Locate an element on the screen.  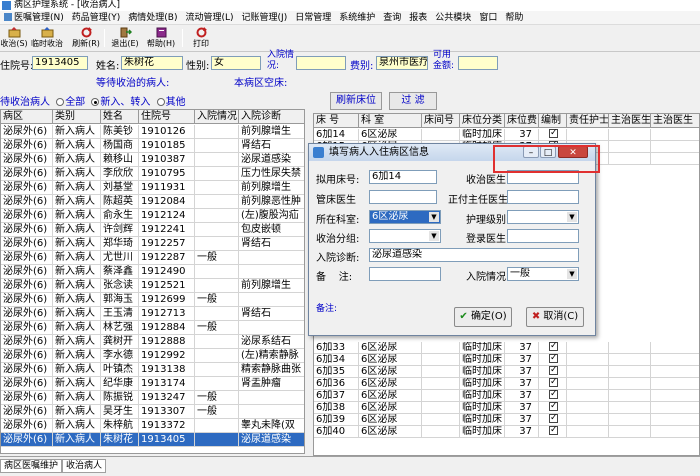
column-header: 病区 is located at coordinates (27, 117).